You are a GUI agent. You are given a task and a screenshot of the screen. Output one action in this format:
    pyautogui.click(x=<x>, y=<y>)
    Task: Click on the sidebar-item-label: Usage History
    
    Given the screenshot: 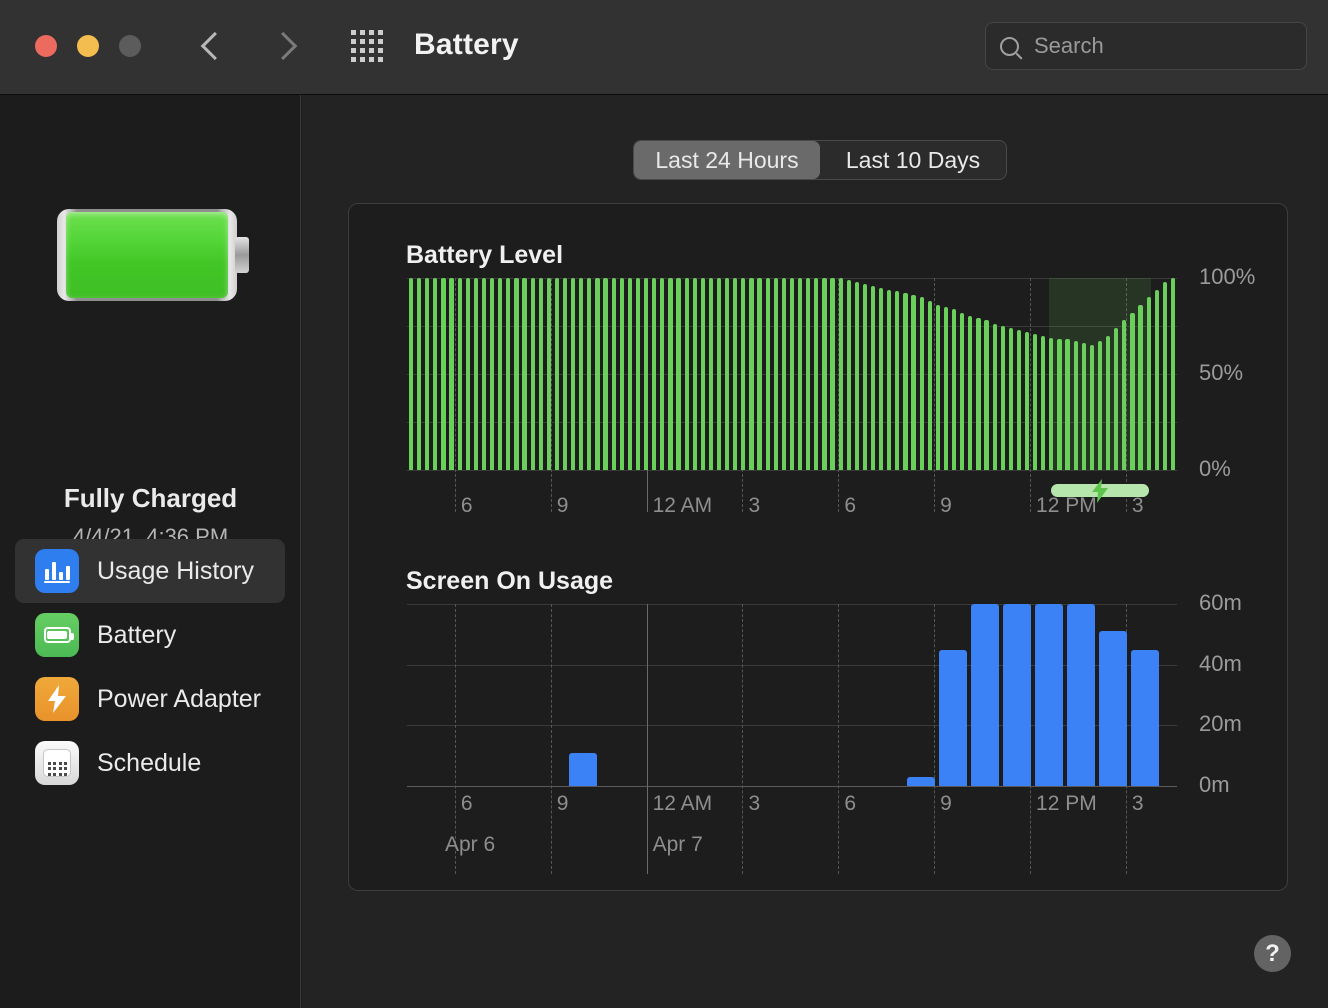 What is the action you would take?
    pyautogui.click(x=175, y=570)
    